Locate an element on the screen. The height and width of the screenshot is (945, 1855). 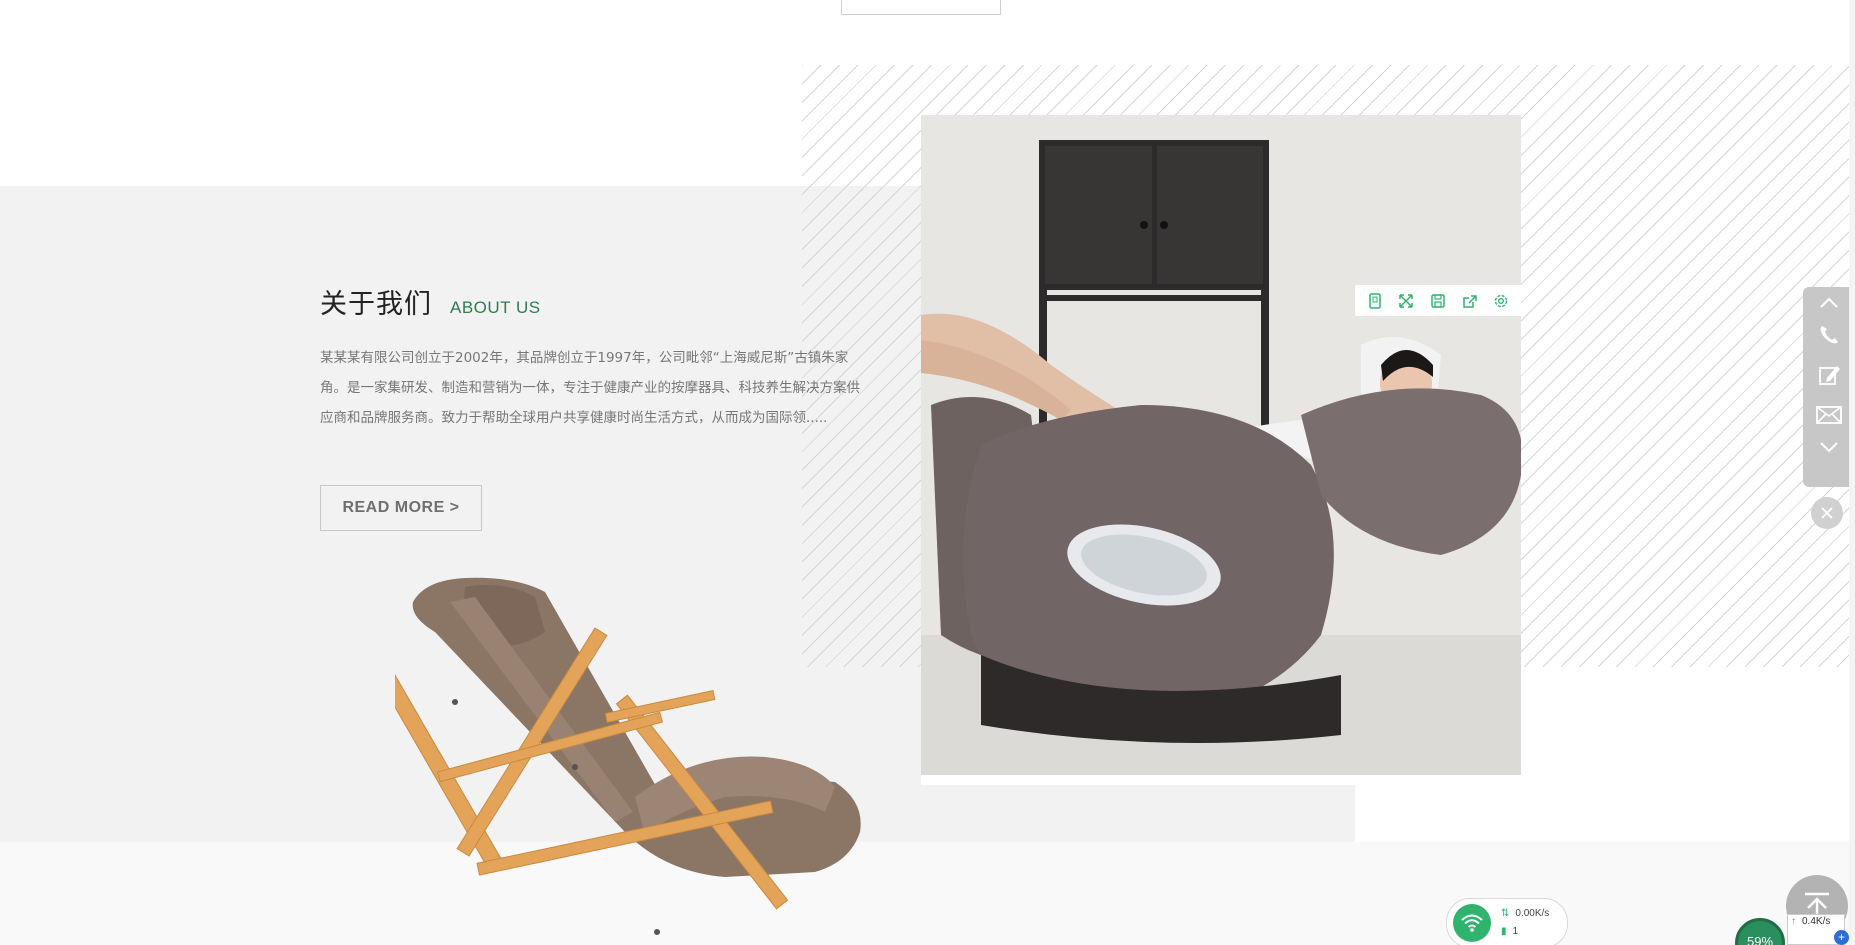
share-icon is located at coordinates (1470, 301).